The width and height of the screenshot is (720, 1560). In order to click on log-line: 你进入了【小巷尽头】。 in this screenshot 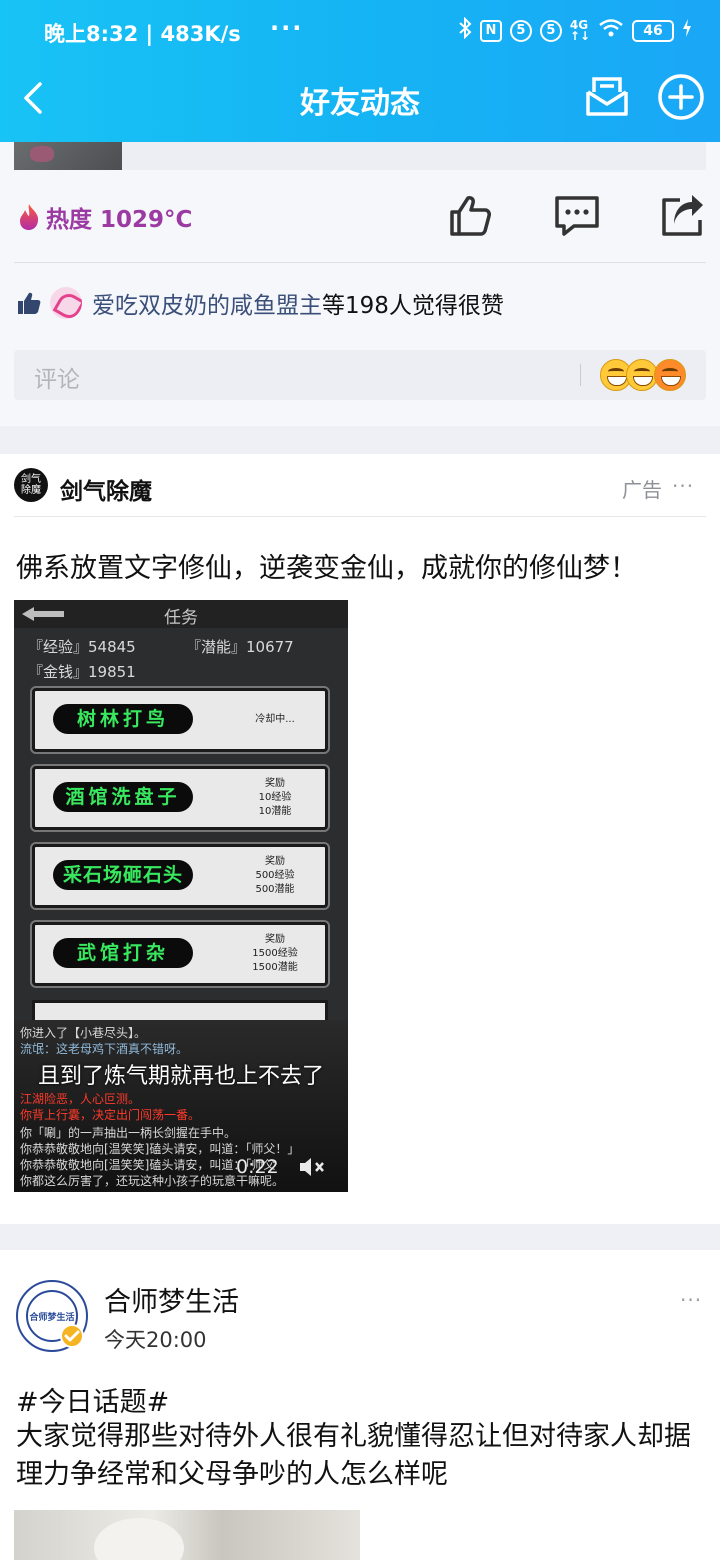, I will do `click(83, 1033)`.